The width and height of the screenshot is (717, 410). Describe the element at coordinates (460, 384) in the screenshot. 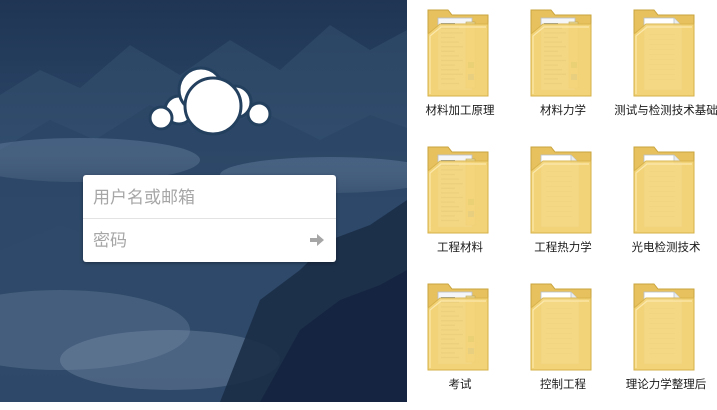

I see `folder-label: 考试` at that location.